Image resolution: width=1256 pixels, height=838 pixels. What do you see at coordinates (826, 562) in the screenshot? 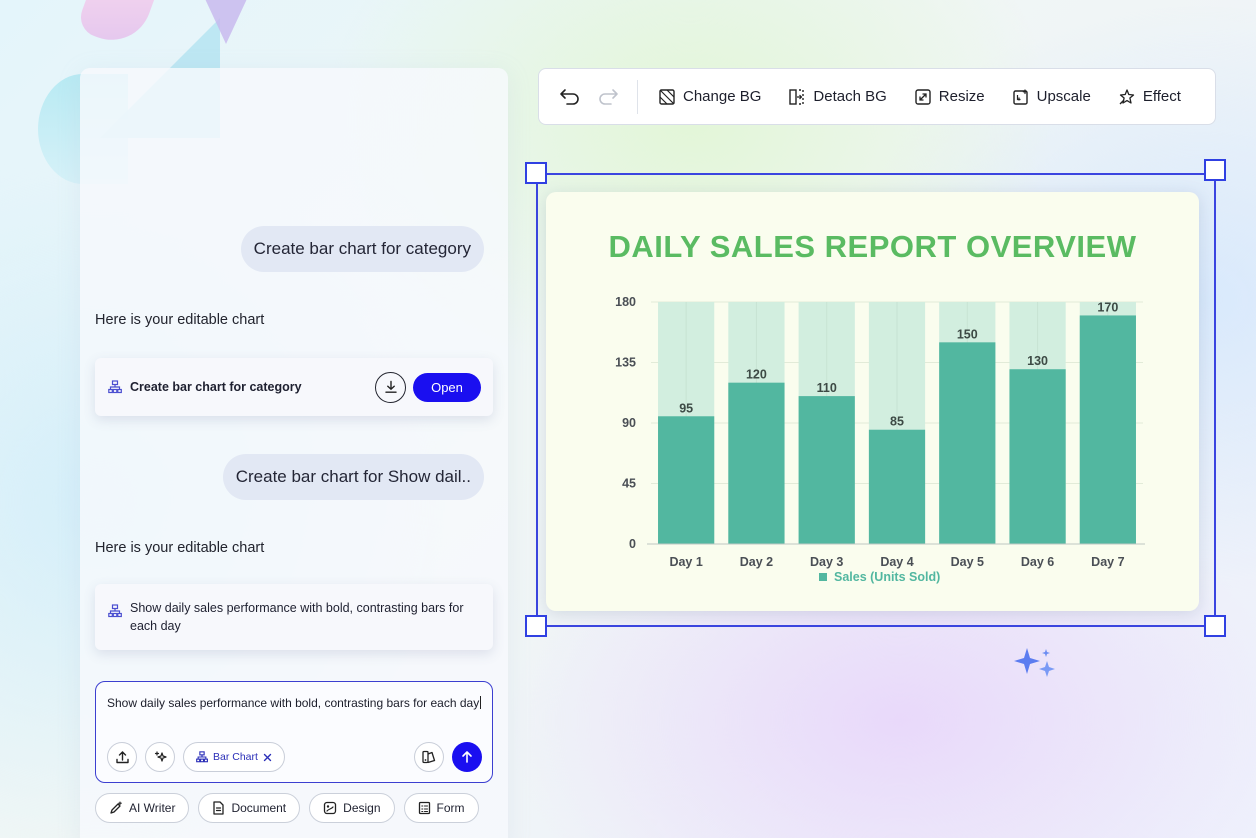
I see `x-tick-label: Day 3` at bounding box center [826, 562].